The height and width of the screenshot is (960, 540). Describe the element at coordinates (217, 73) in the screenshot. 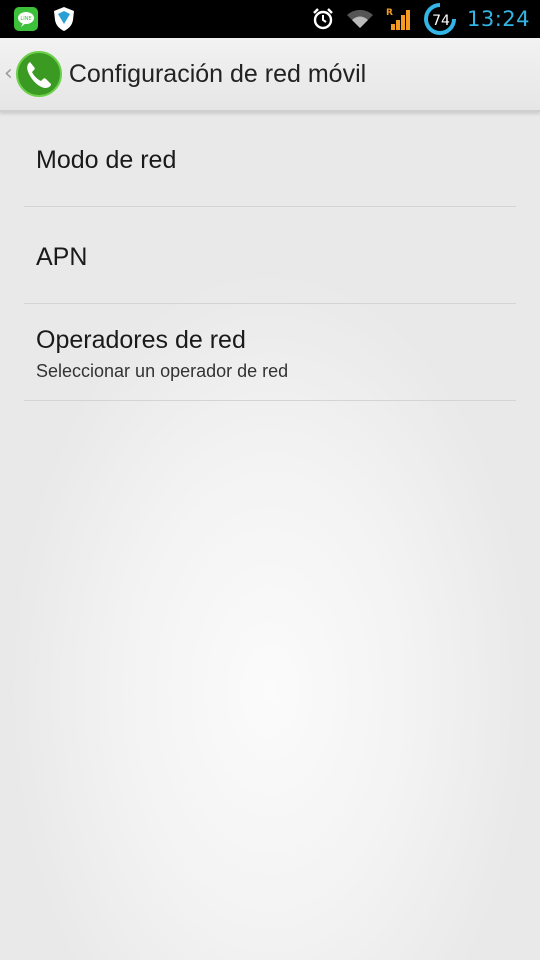

I see `page-title: Configuración de red móvil` at that location.